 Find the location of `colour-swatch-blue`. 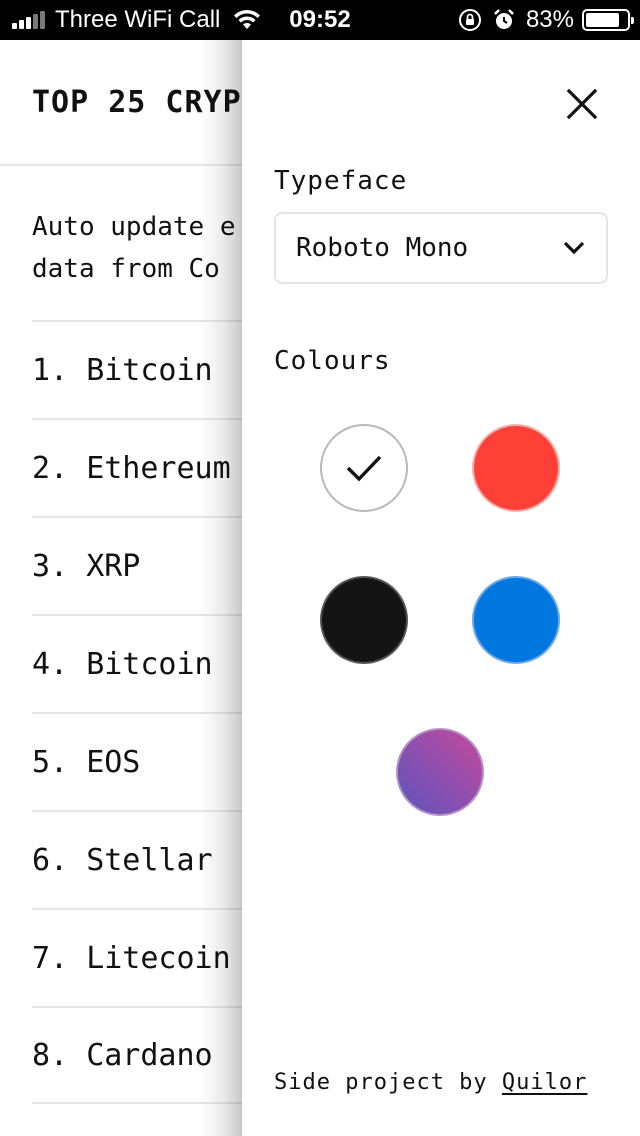

colour-swatch-blue is located at coordinates (516, 620).